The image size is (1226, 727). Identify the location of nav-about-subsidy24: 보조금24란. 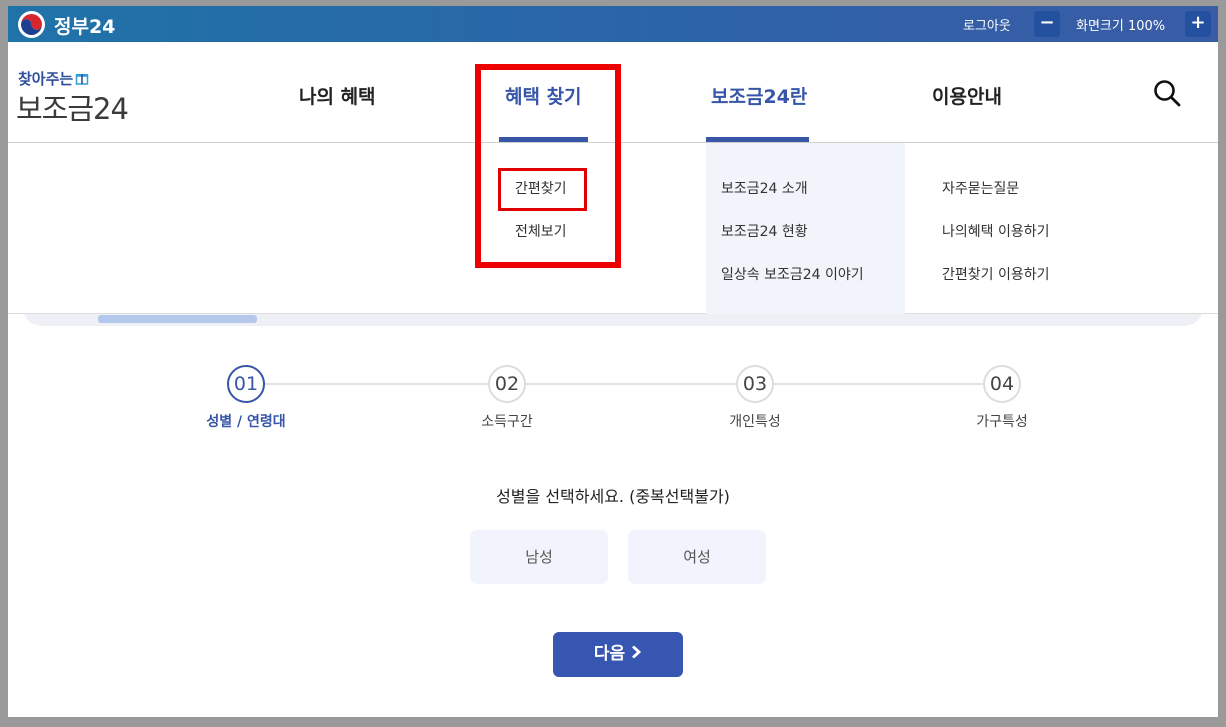
(759, 95).